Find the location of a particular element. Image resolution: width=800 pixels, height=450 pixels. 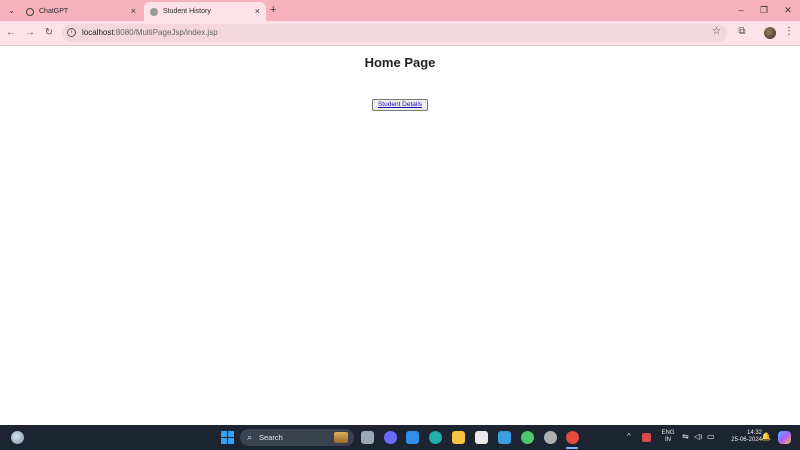

settings-gear-icon is located at coordinates (550, 437).